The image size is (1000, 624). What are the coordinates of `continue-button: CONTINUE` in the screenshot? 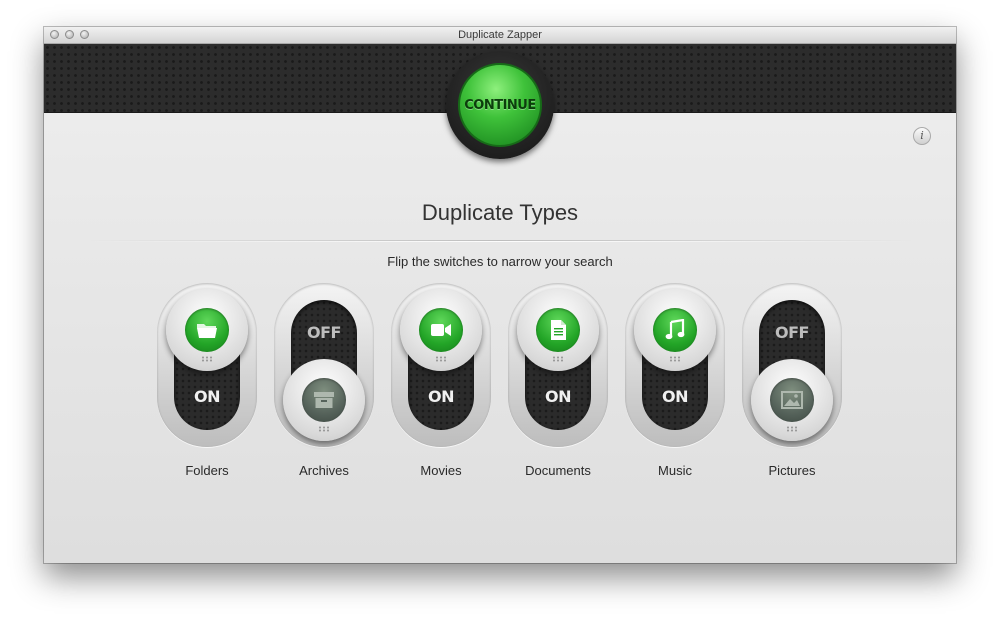 It's located at (500, 105).